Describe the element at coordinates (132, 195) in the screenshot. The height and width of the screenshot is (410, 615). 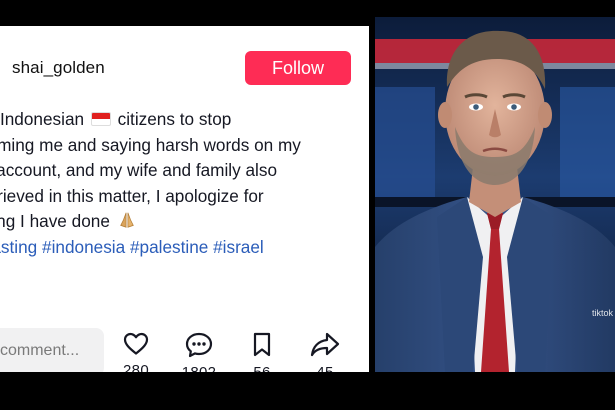
I see `caption-line: ggrieved in this matter, I apologize for` at that location.